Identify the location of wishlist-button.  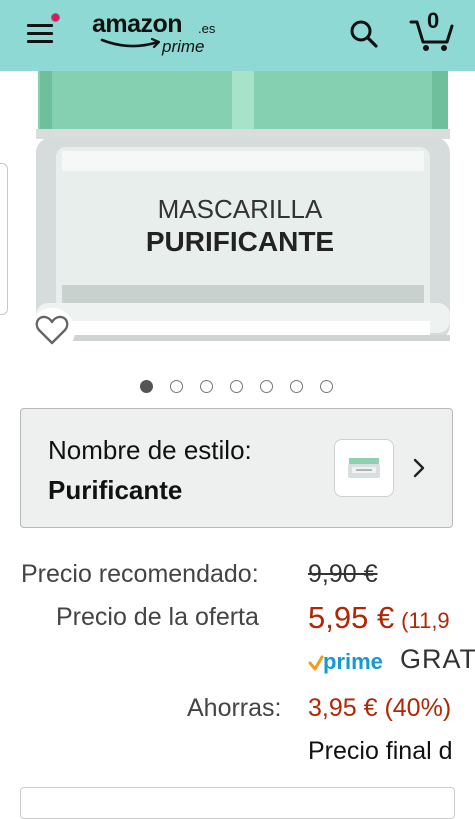
(52, 331).